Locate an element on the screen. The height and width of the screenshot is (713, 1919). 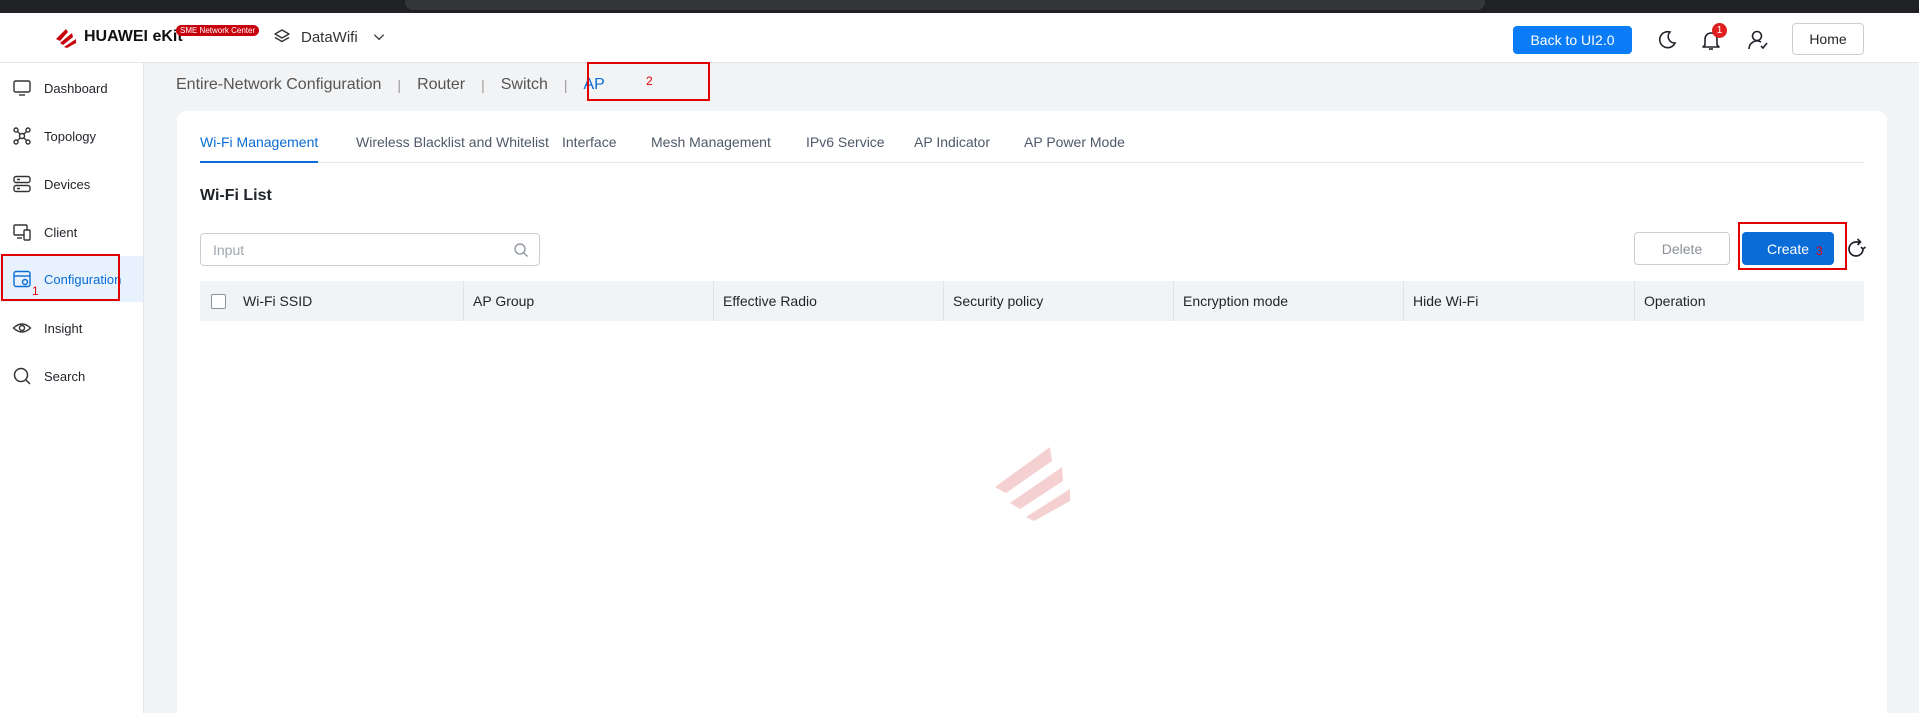
sidebar-item-search: Search is located at coordinates (71, 376).